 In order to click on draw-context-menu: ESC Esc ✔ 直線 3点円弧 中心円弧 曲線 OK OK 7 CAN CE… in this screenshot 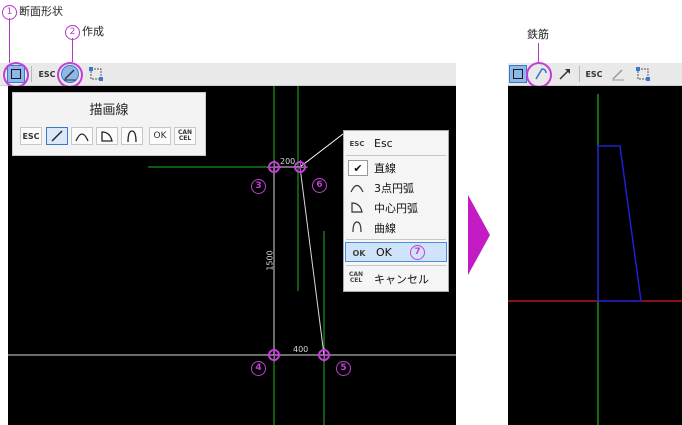, I will do `click(396, 211)`.